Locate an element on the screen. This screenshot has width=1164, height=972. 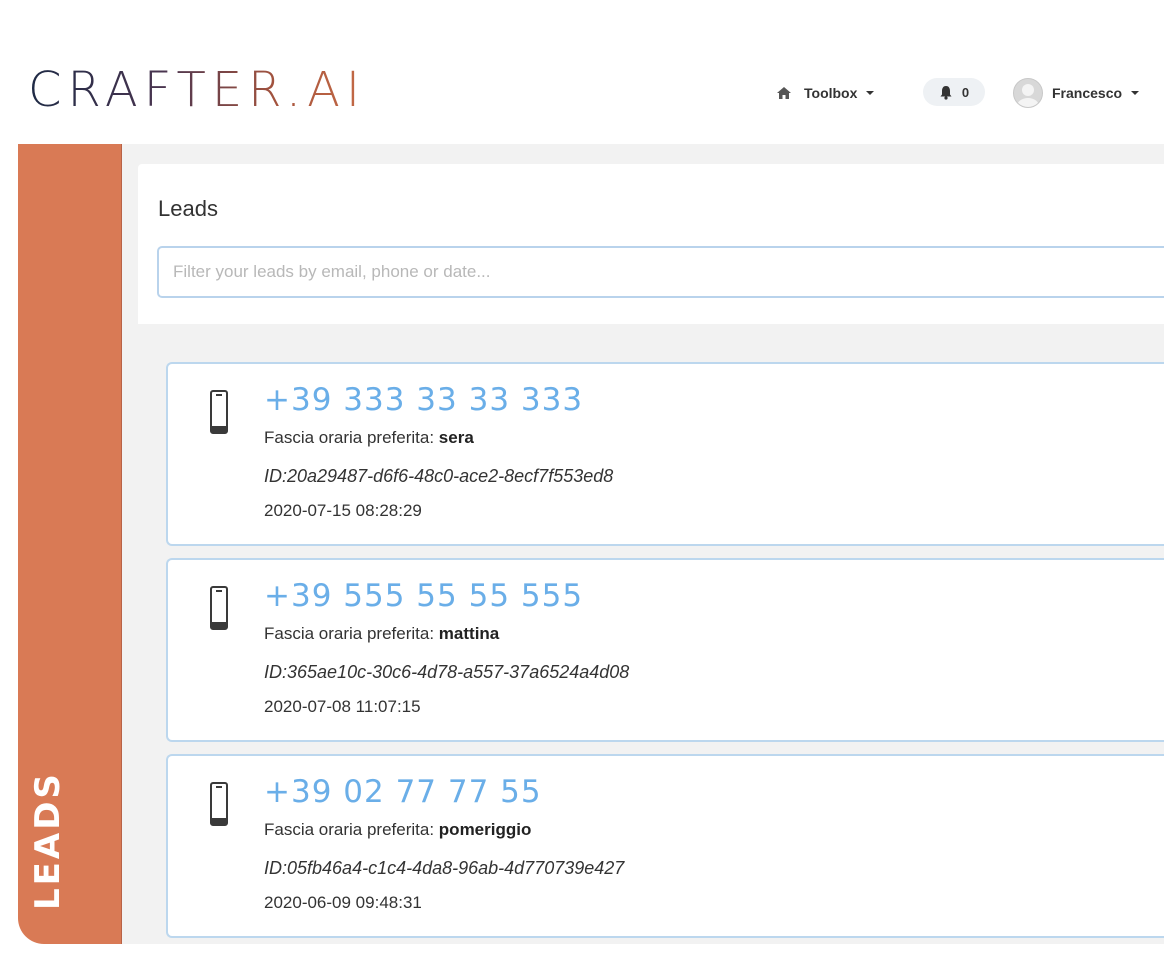
lead-date: 2020-07-15 08:28:29 is located at coordinates (343, 510).